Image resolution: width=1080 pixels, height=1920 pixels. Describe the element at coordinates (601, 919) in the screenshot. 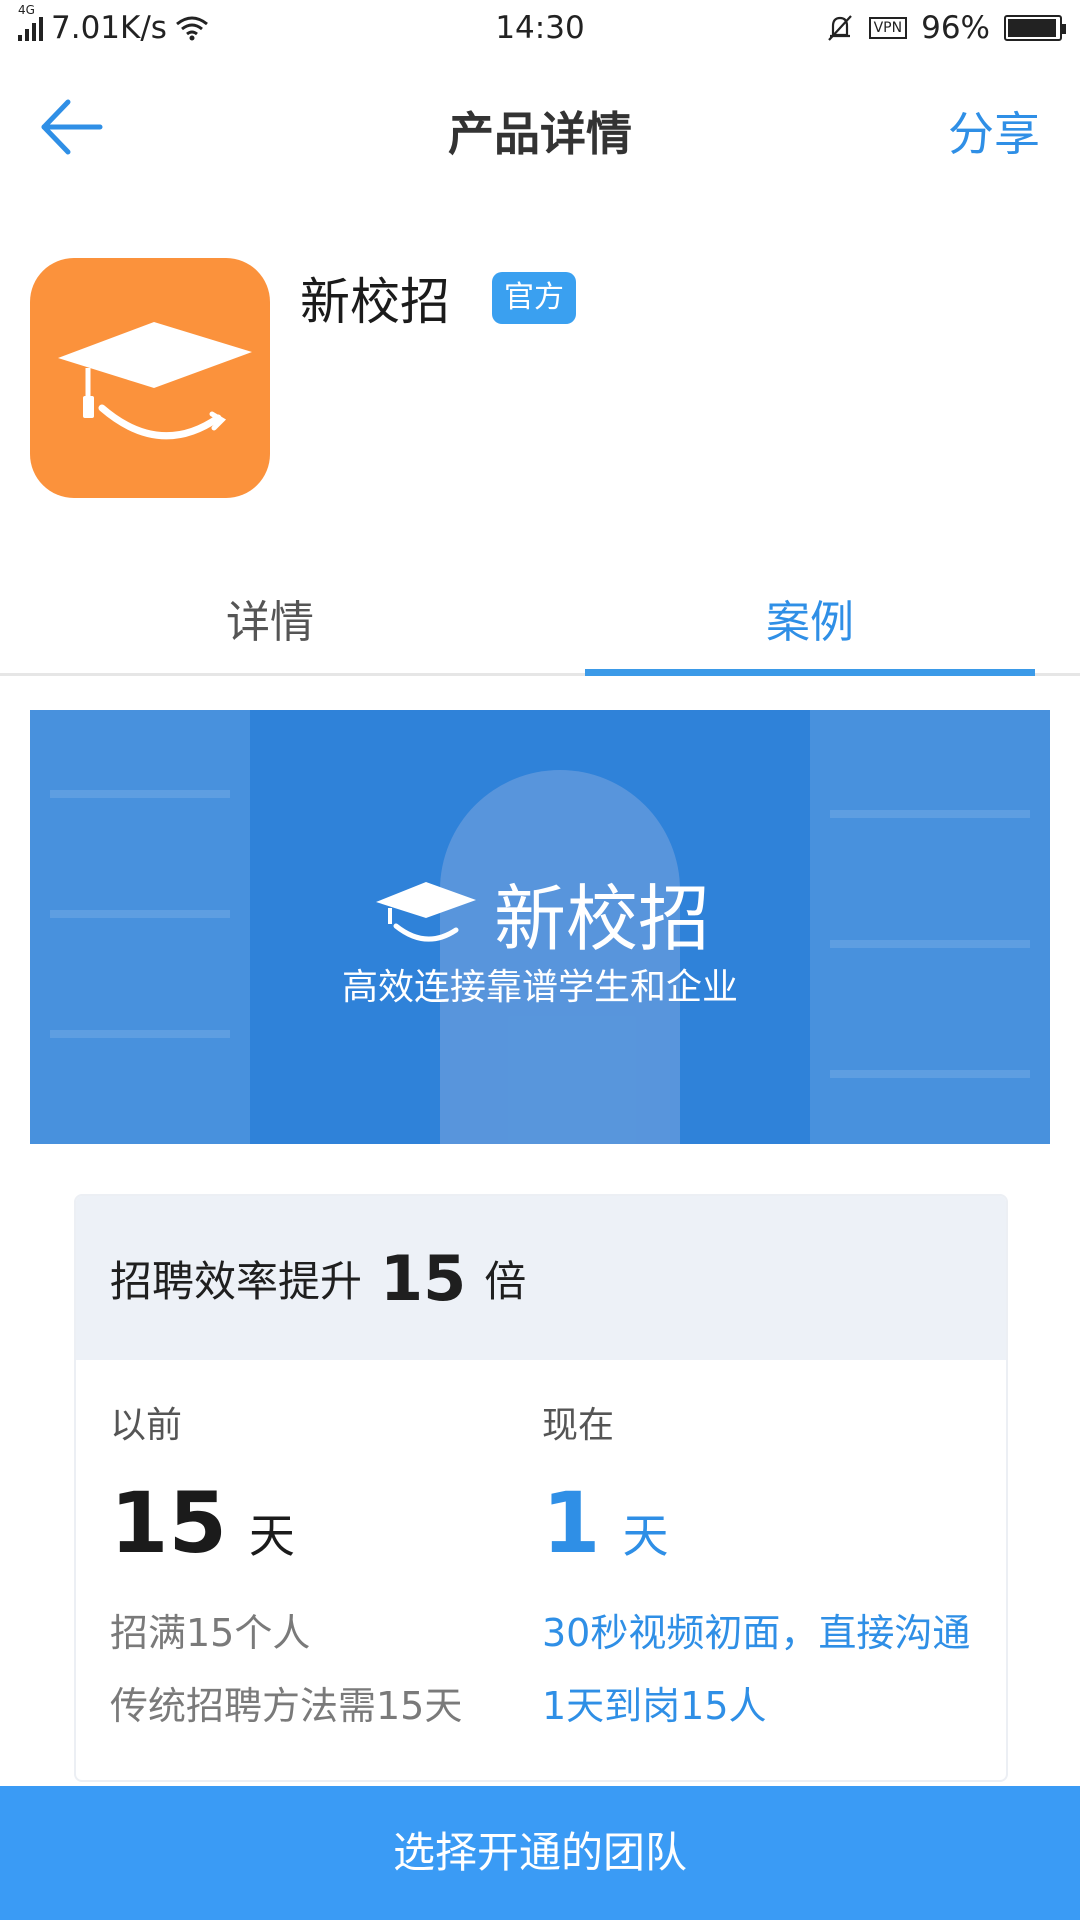

I see `banner-title: 新校招` at that location.